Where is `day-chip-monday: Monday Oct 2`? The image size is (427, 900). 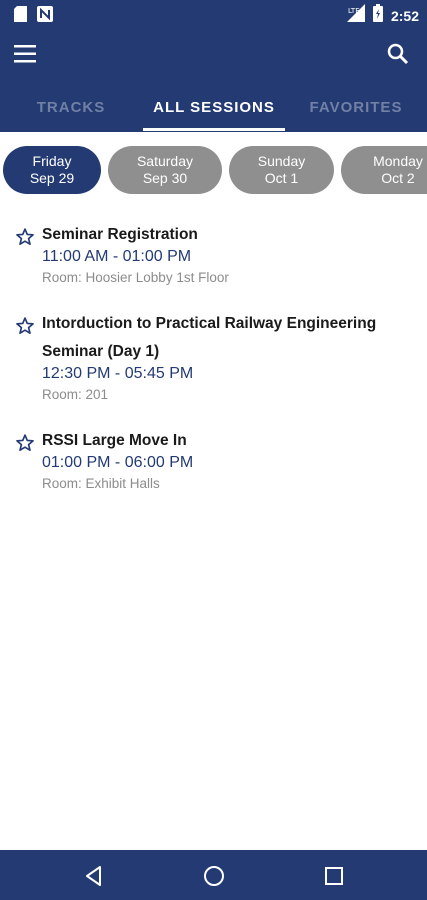
day-chip-monday: Monday Oct 2 is located at coordinates (384, 170).